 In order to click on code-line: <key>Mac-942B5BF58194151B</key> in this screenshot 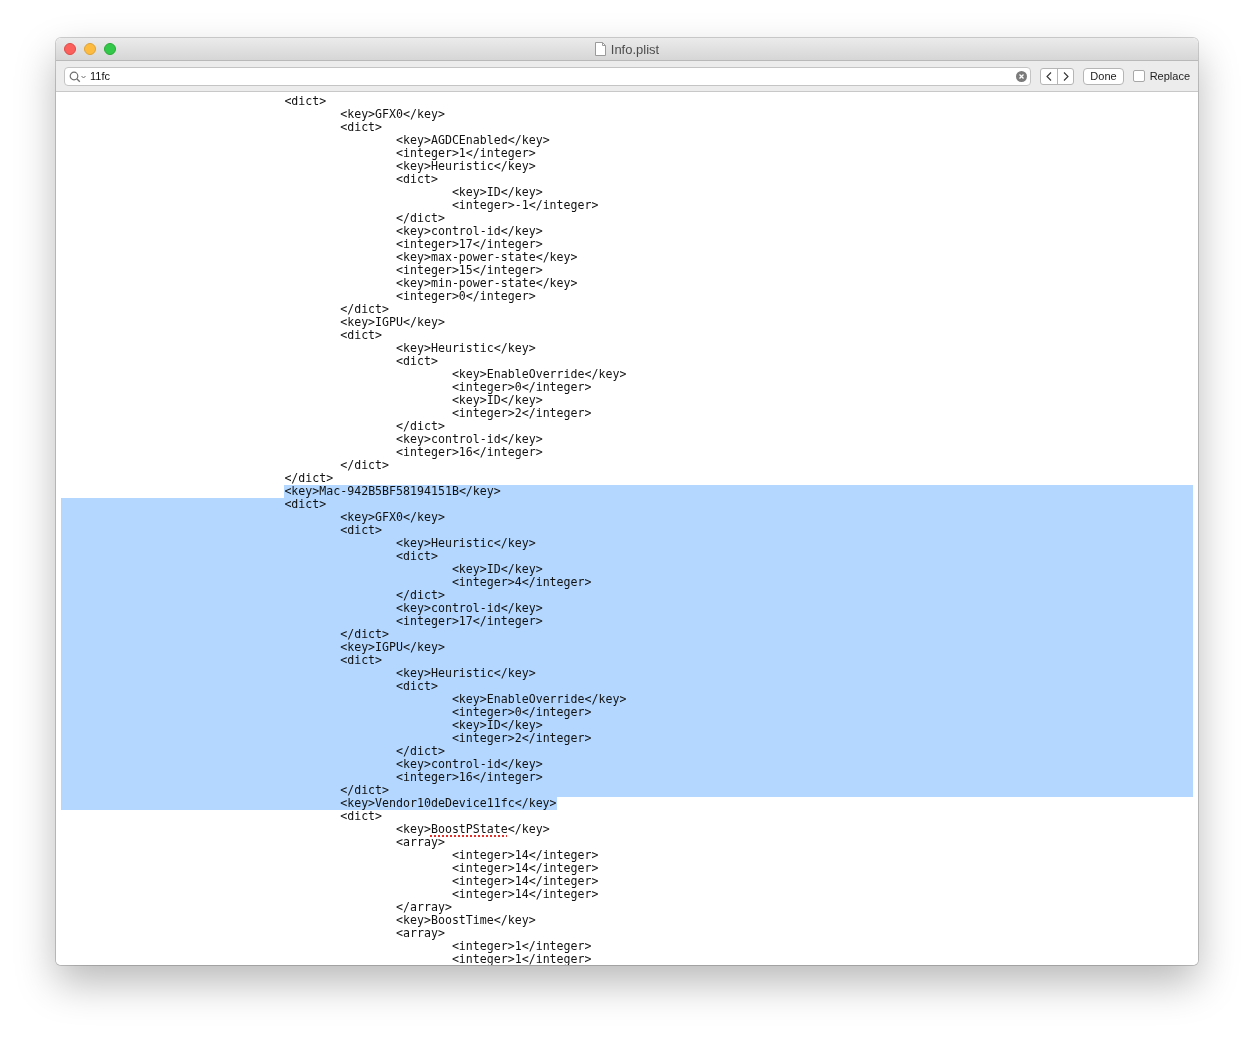, I will do `click(392, 491)`.